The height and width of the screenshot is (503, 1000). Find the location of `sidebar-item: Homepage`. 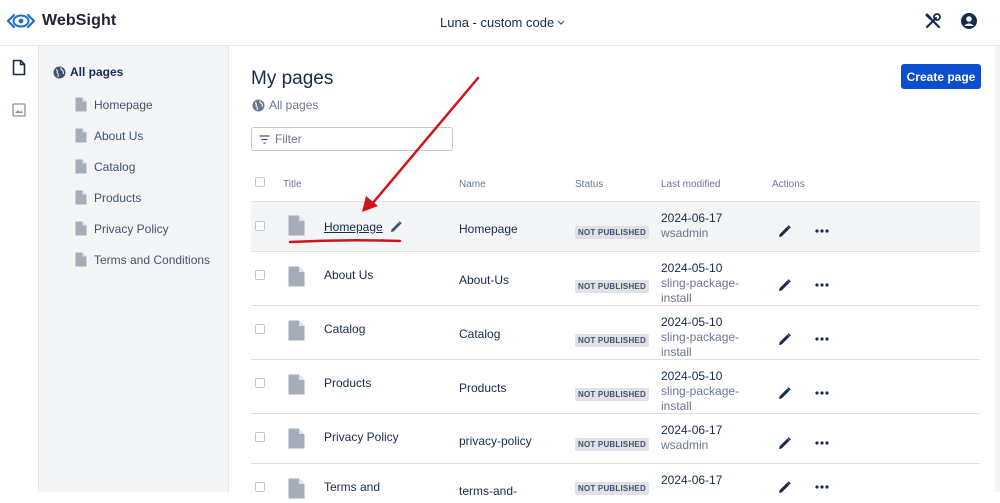

sidebar-item: Homepage is located at coordinates (114, 104).